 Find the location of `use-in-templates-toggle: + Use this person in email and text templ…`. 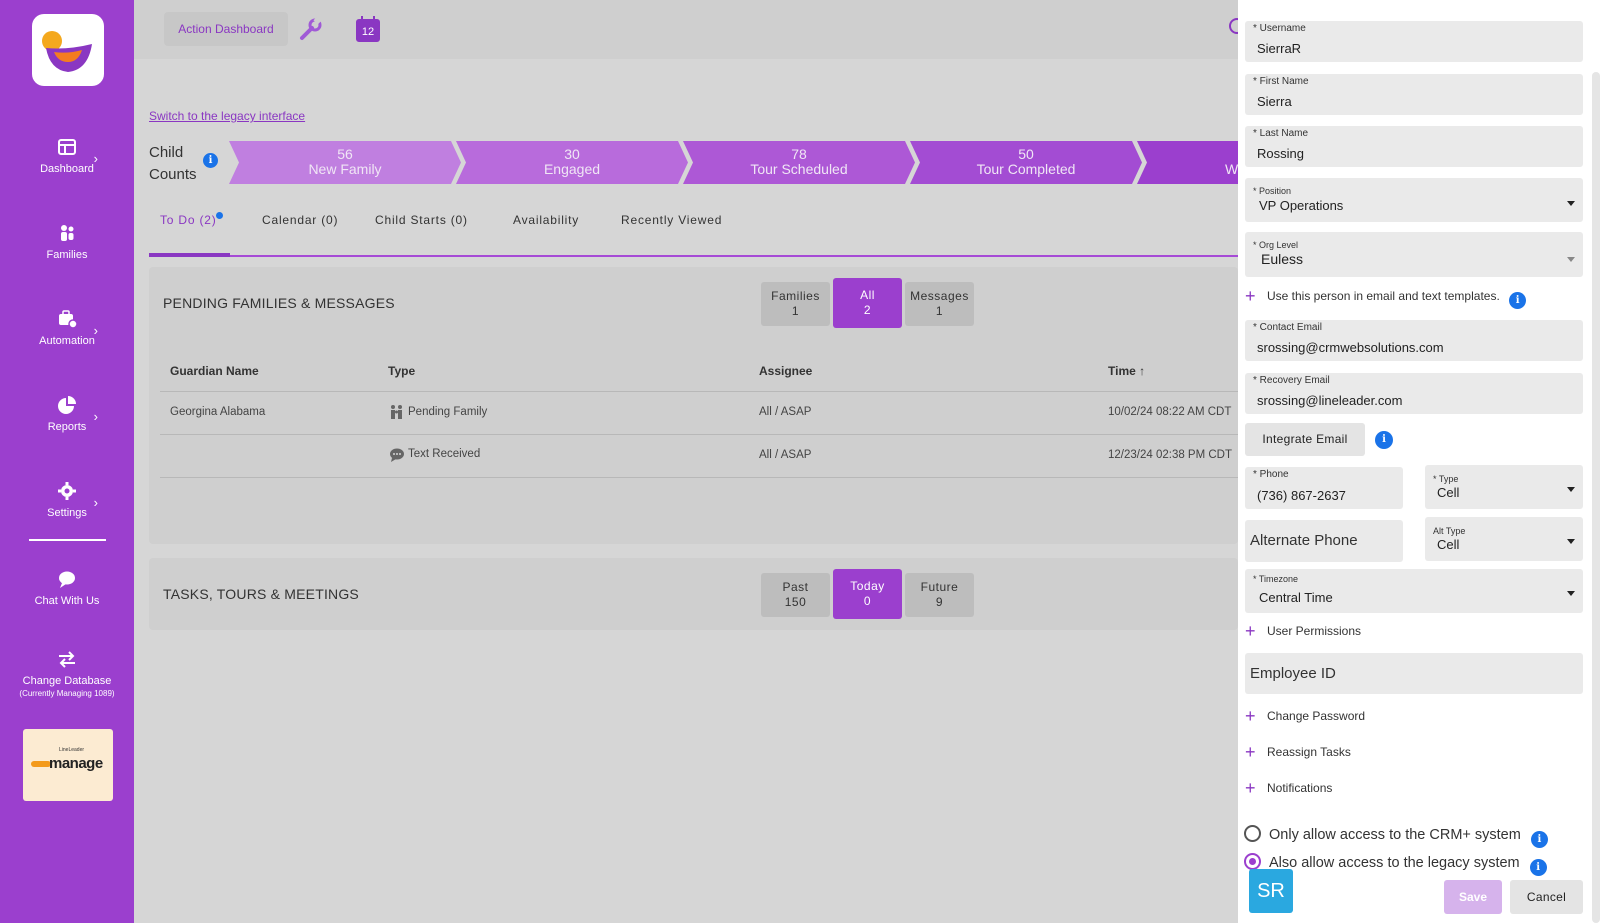

use-in-templates-toggle: + Use this person in email and text templ… is located at coordinates (1386, 298).